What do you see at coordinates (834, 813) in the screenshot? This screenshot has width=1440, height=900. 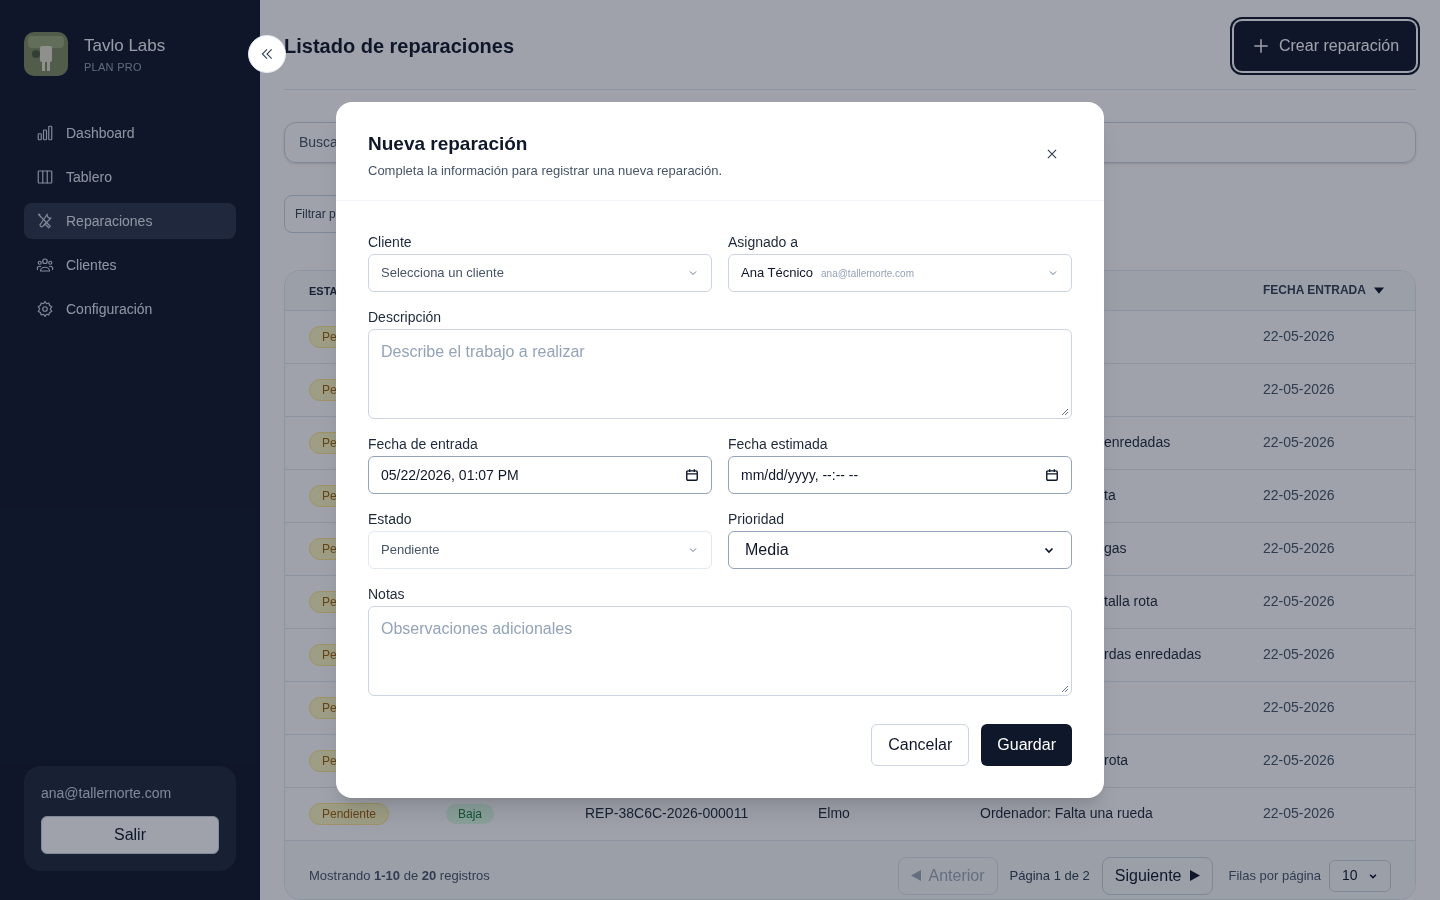 I see `client-cell: Elmo` at bounding box center [834, 813].